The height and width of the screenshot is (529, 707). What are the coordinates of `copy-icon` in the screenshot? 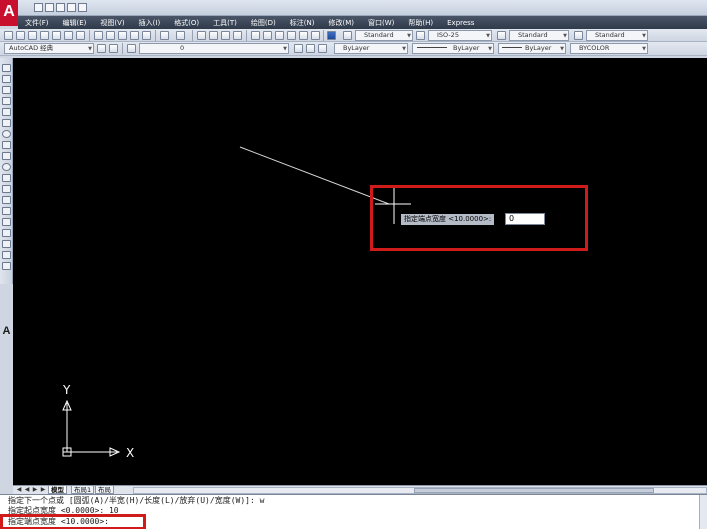 It's located at (110, 35).